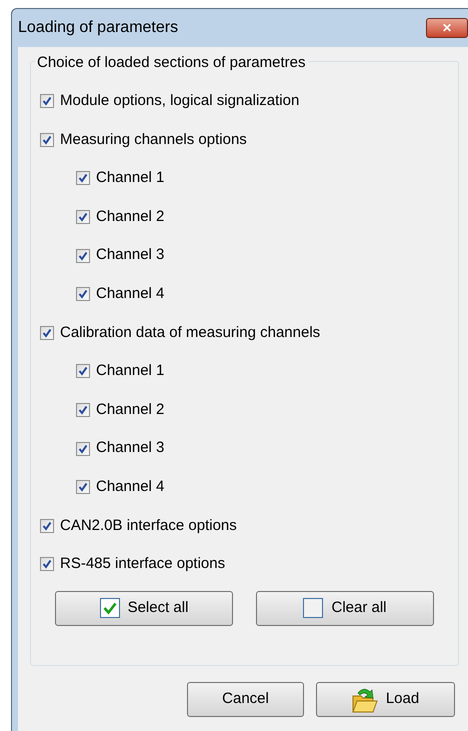  I want to click on option-label: CAN2.0B interface options, so click(148, 526).